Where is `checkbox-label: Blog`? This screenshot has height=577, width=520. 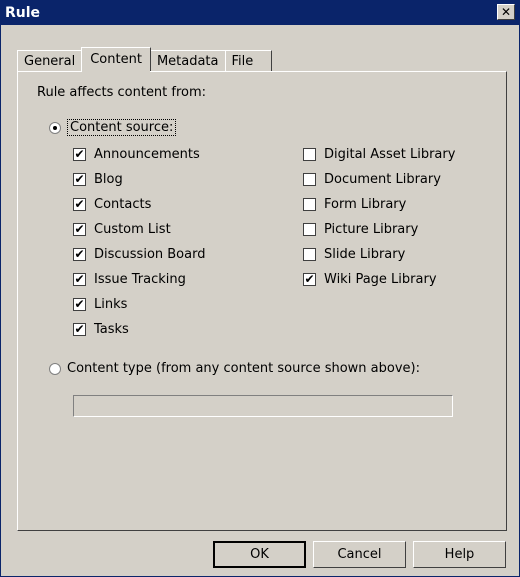
checkbox-label: Blog is located at coordinates (108, 179).